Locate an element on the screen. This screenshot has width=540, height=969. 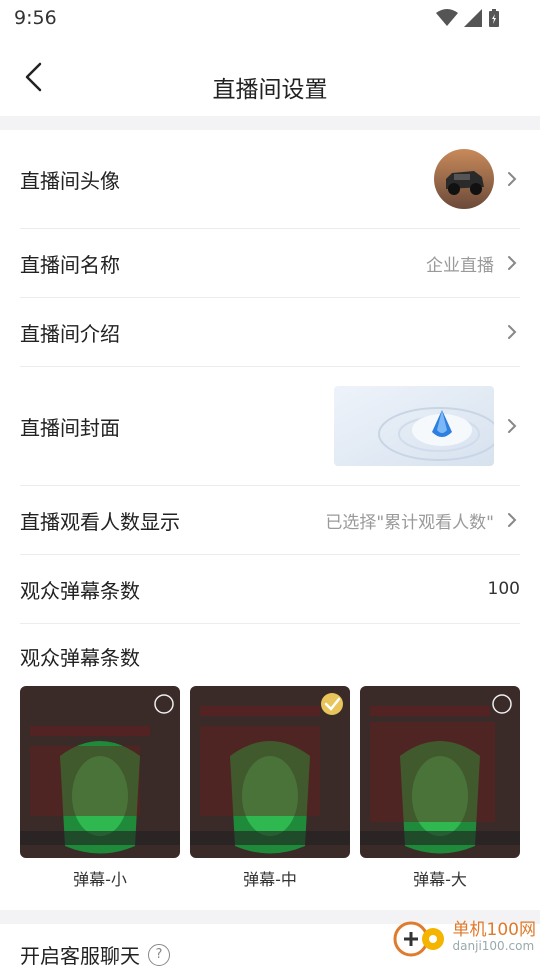
danmaku-option-large: 弹幕-大 is located at coordinates (440, 788).